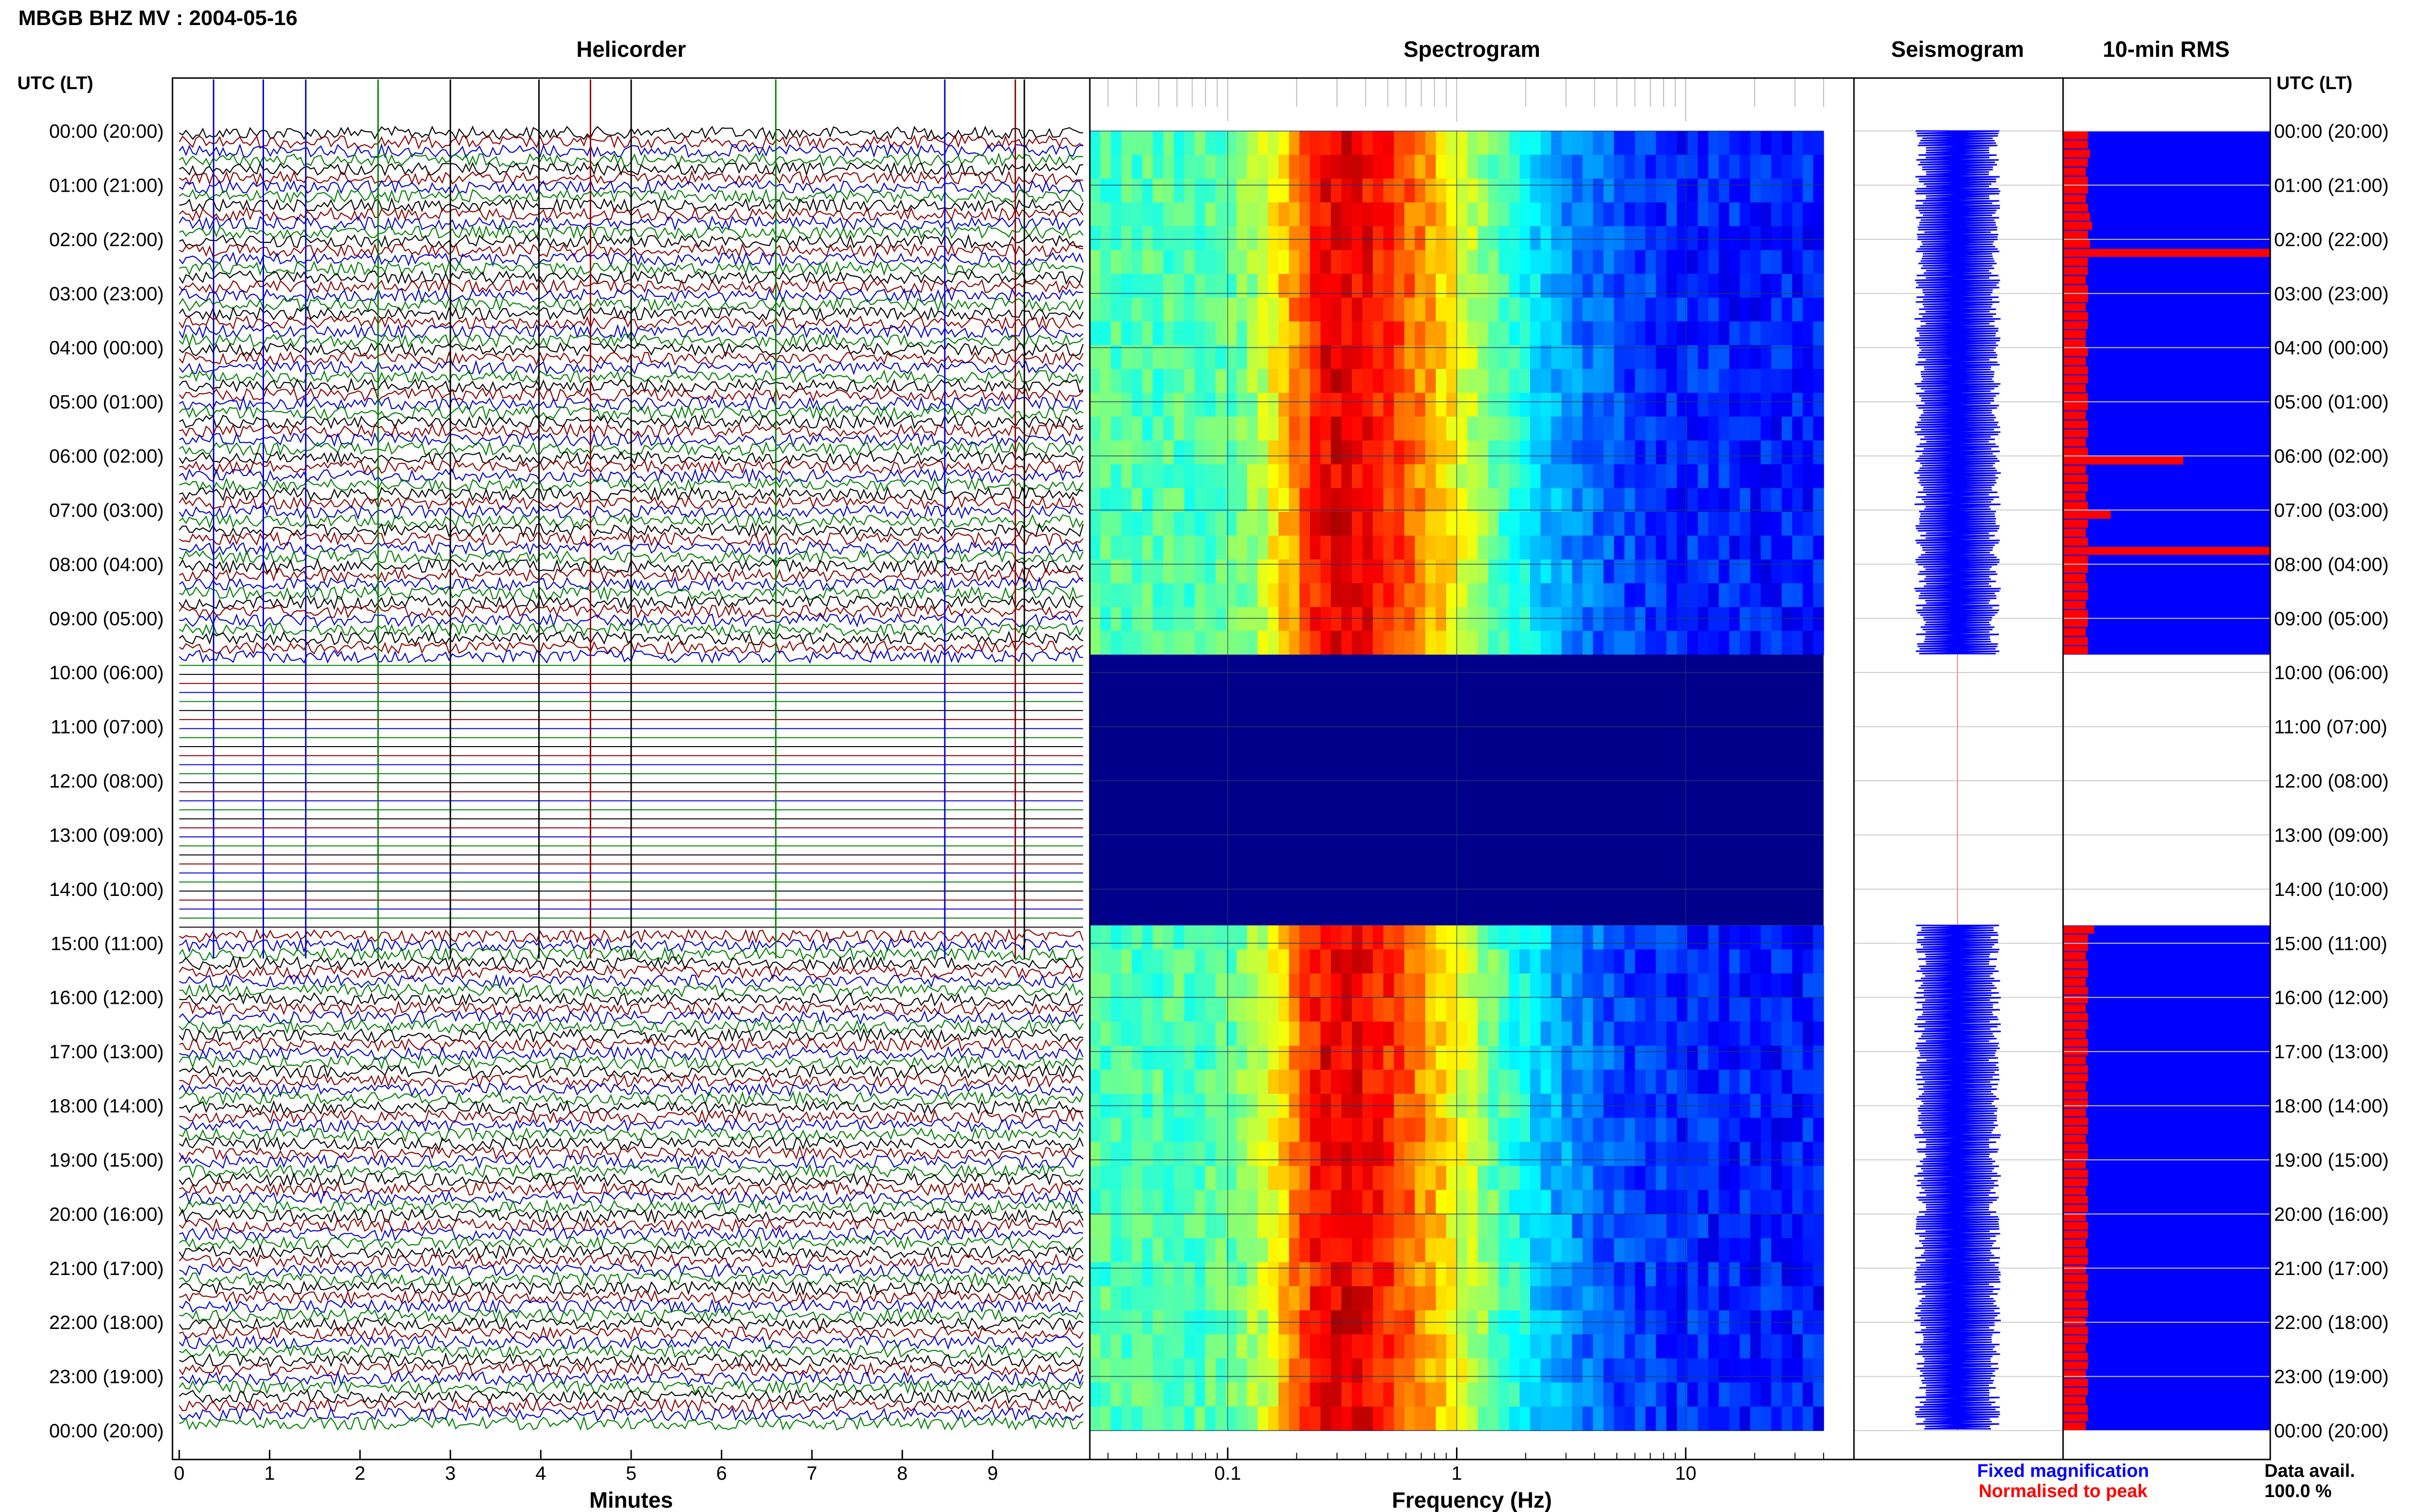 The image size is (2409, 1512). What do you see at coordinates (106, 1052) in the screenshot?
I see `time-label-left: 17:00 (13:00)` at bounding box center [106, 1052].